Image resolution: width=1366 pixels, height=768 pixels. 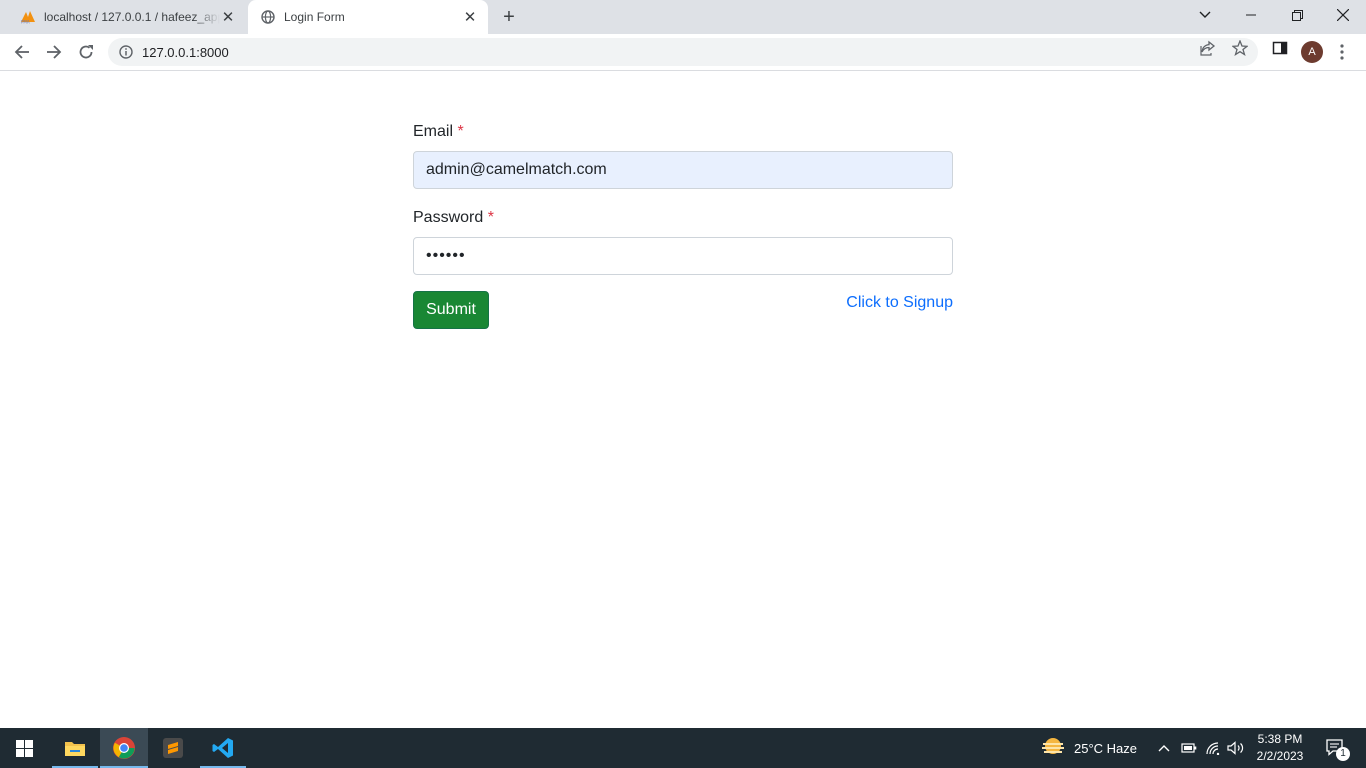 What do you see at coordinates (1280, 48) in the screenshot?
I see `side-panel-icon` at bounding box center [1280, 48].